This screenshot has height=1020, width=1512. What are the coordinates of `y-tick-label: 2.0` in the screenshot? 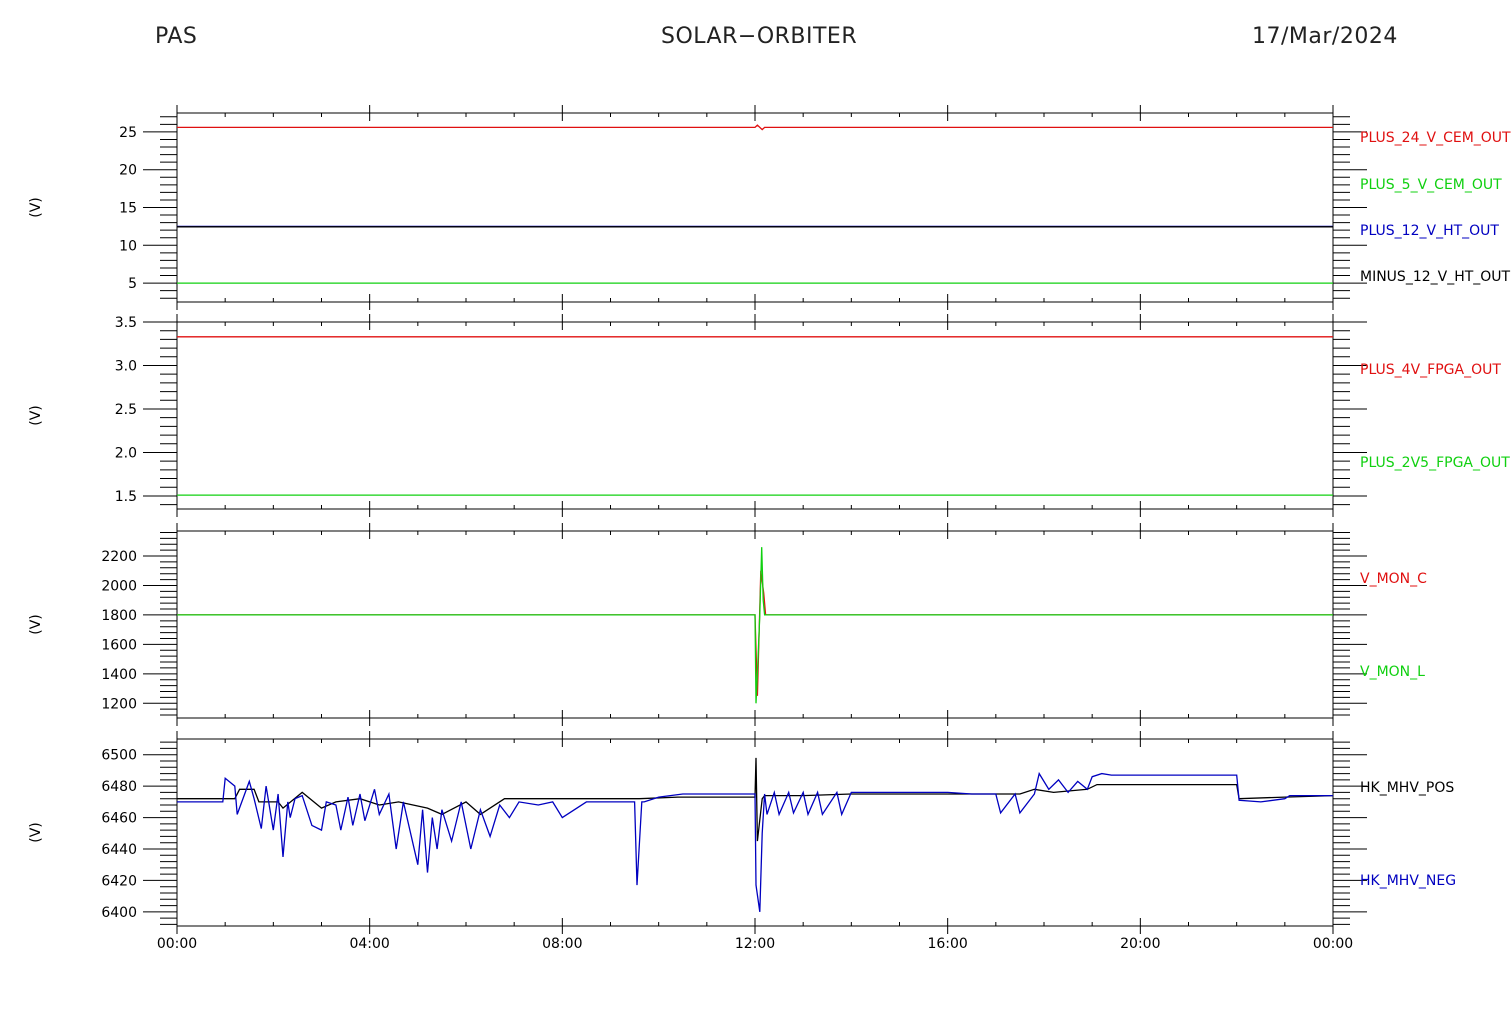 It's located at (126, 453).